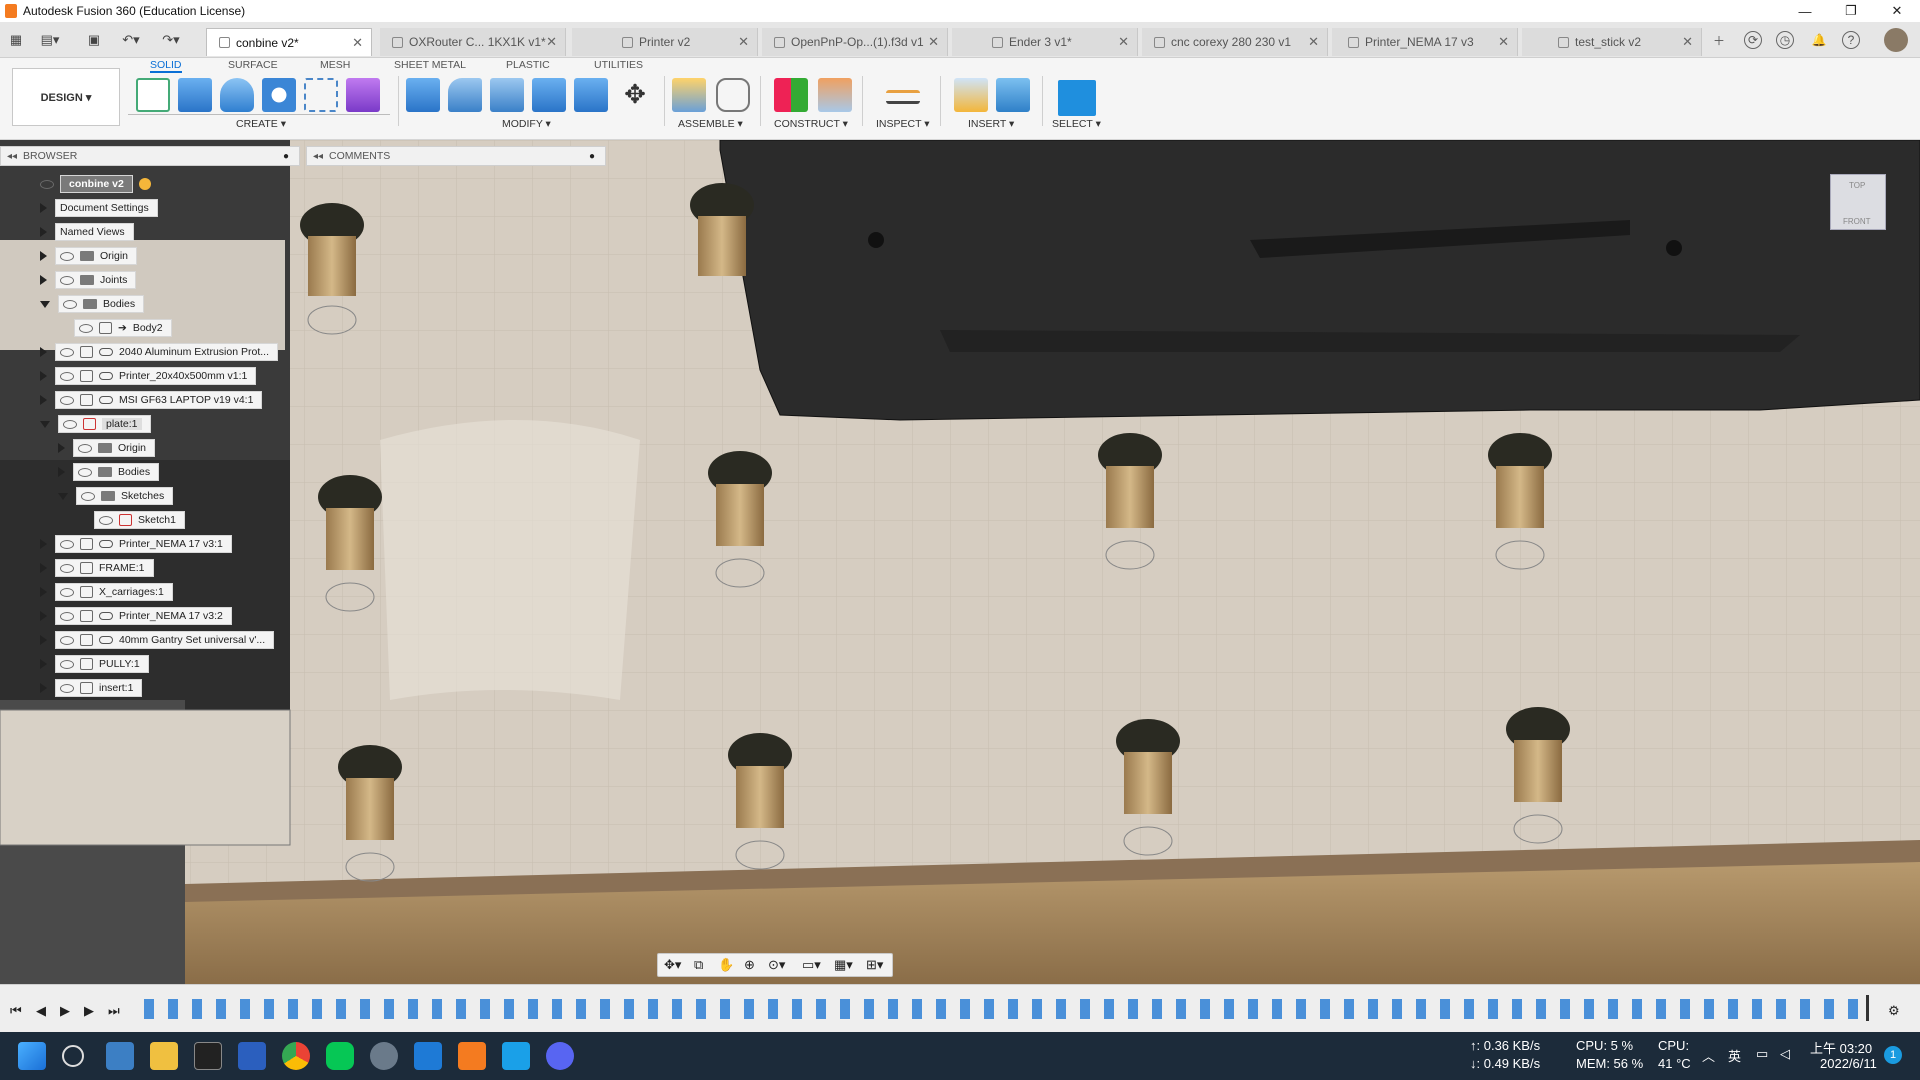 The width and height of the screenshot is (1920, 1080). I want to click on tab-test-stick: test_stick v2 ✕, so click(1612, 42).